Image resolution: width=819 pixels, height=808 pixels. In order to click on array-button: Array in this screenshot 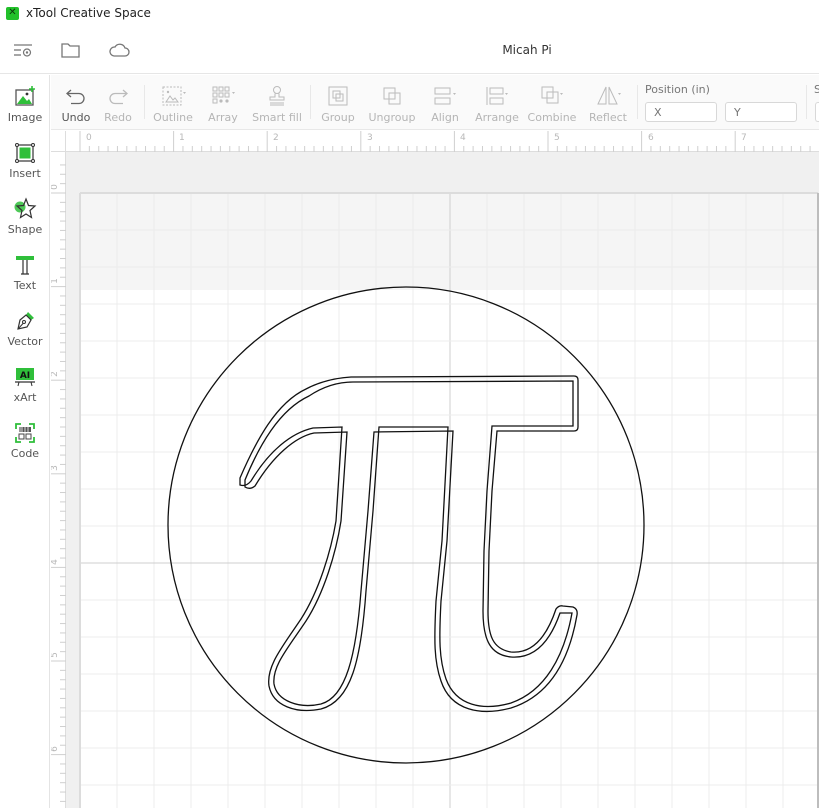, I will do `click(223, 102)`.